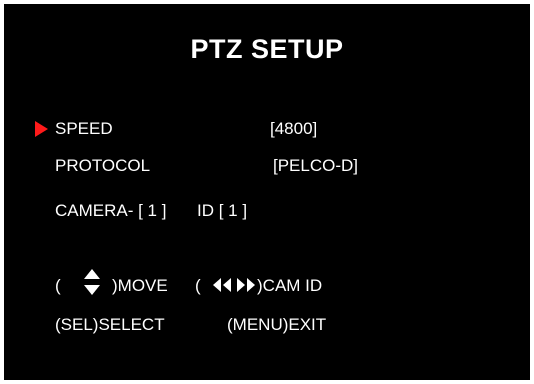 This screenshot has height=384, width=534. I want to click on menu-item-camera-label: CAMERA- [ 1 ], so click(110, 211).